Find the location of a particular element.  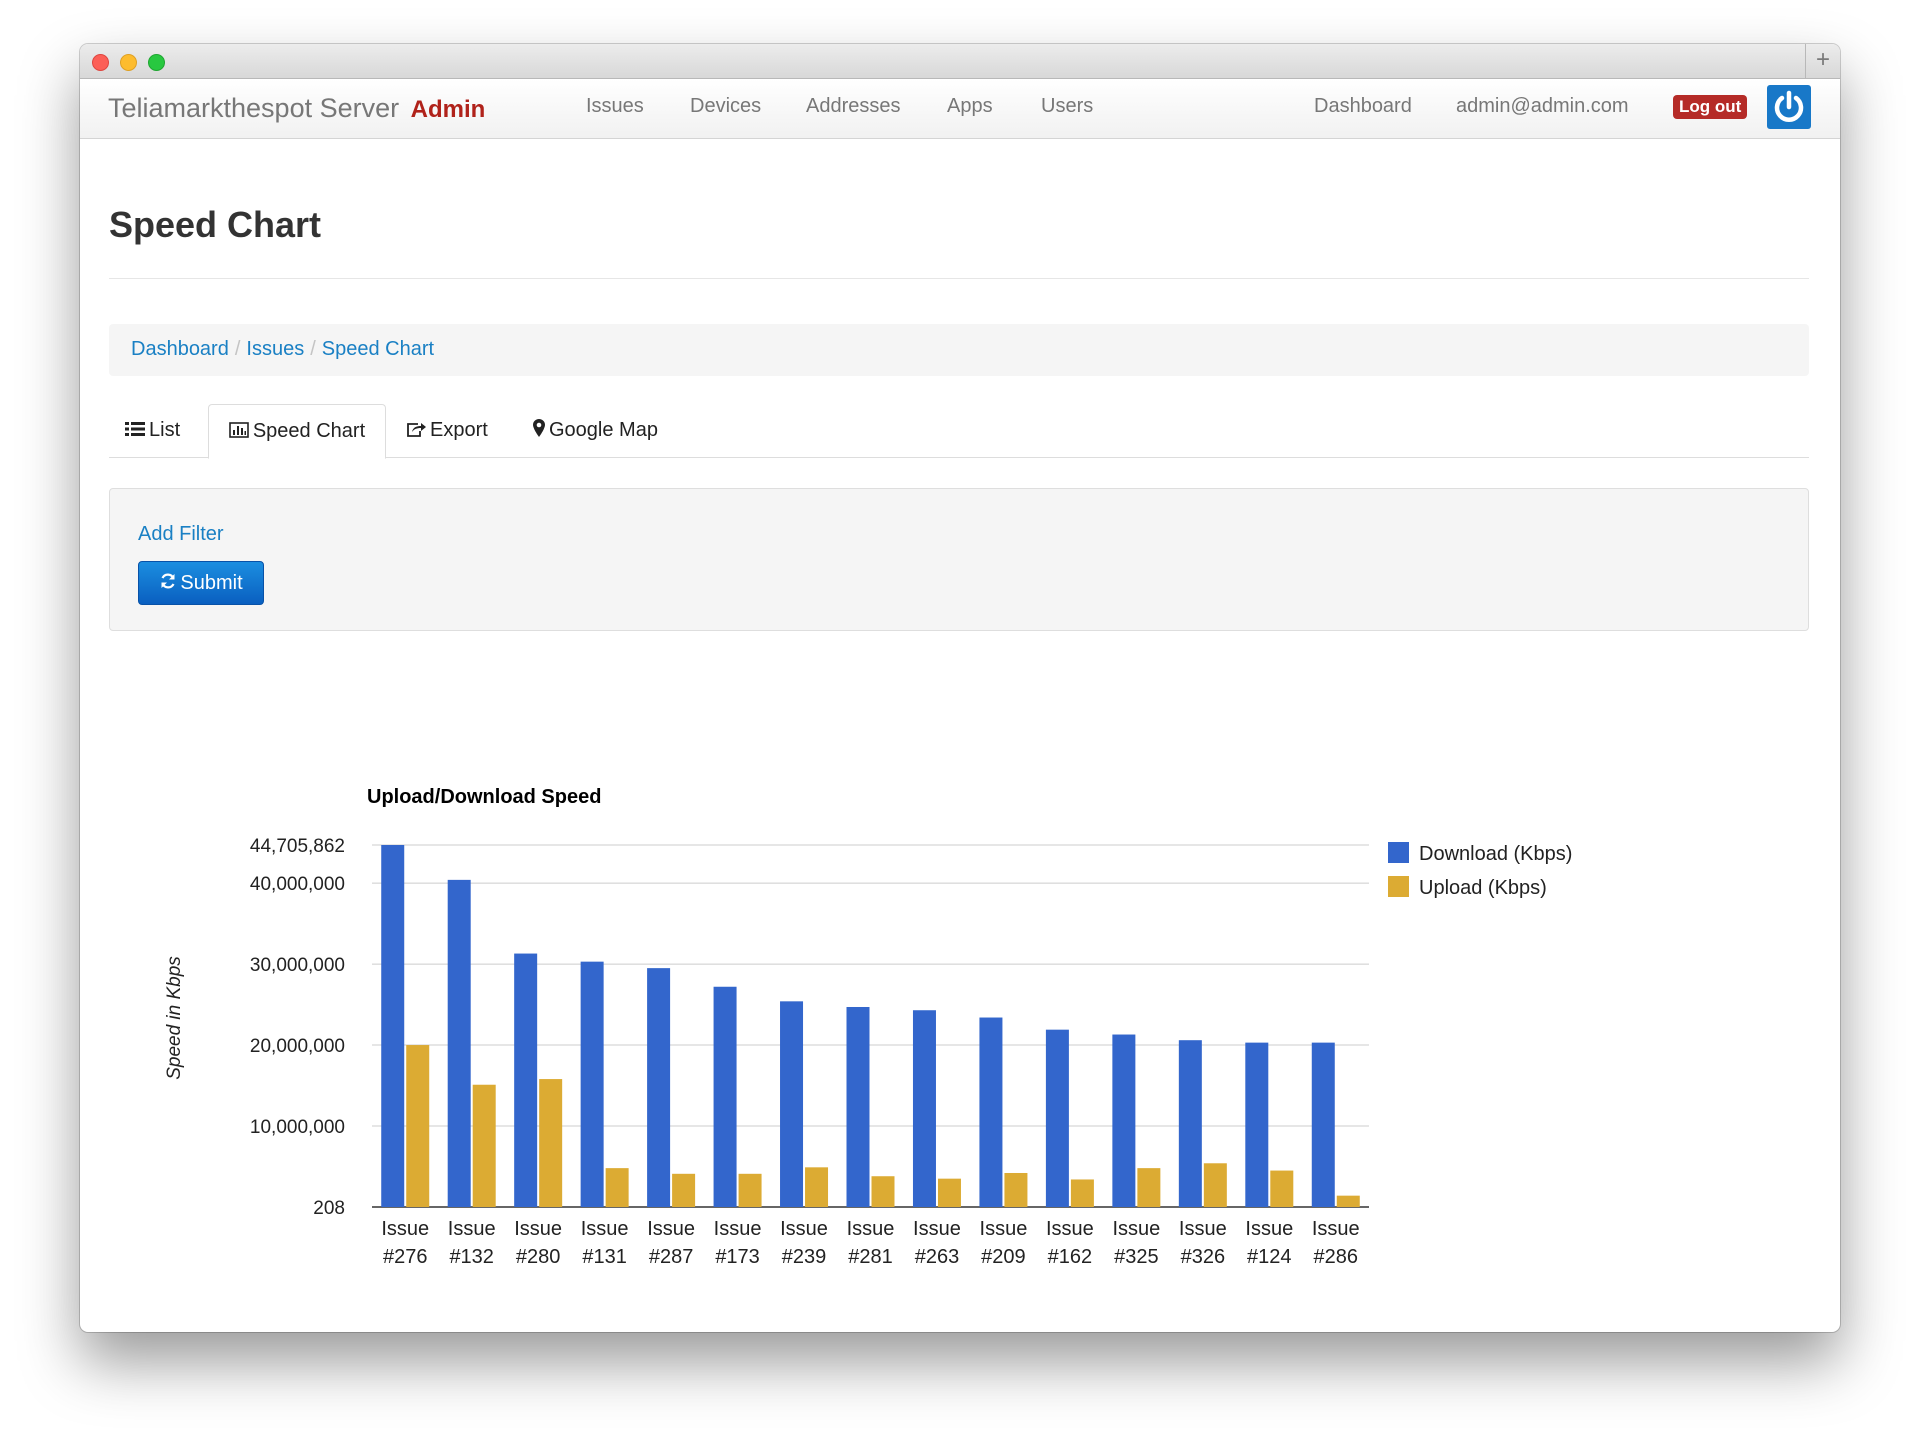

tab-export: Export is located at coordinates (447, 430).